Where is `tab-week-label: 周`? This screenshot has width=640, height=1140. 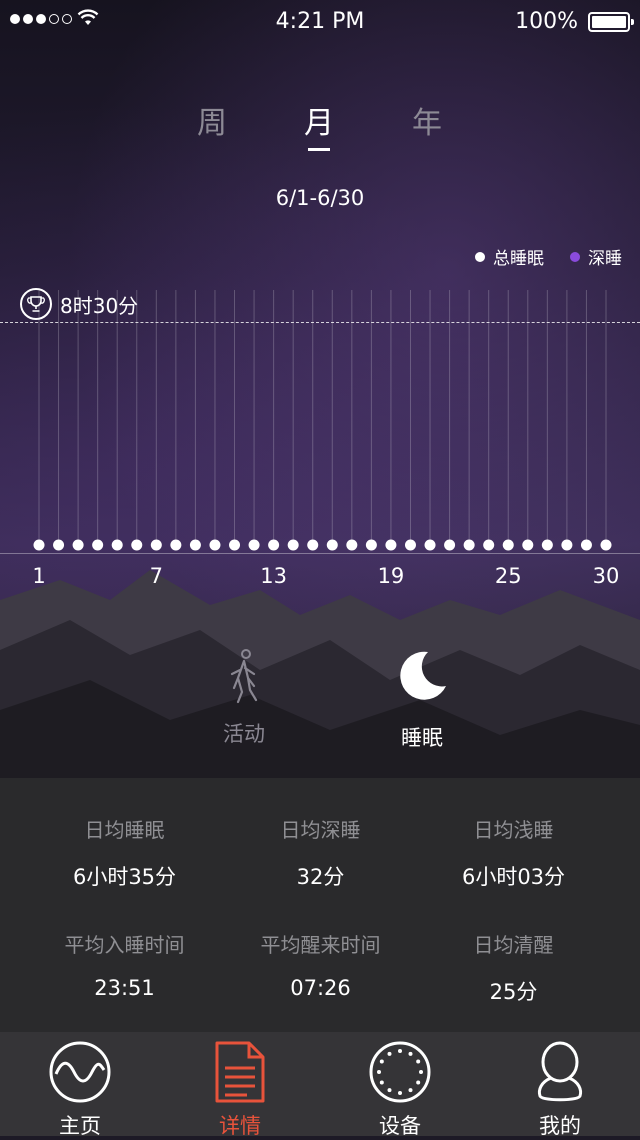
tab-week-label: 周 is located at coordinates (212, 123).